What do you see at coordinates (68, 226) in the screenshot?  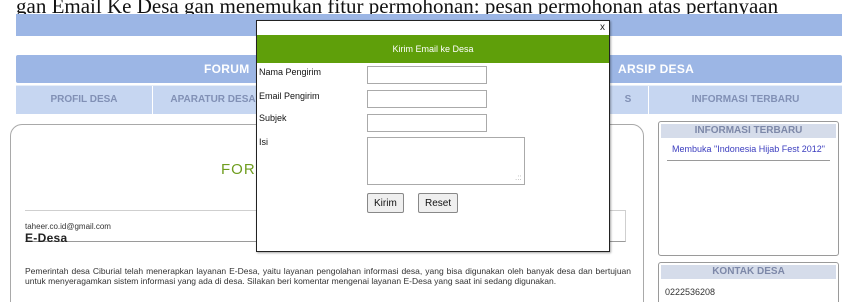 I see `post-author-email: taheer.co.id@gmail.com` at bounding box center [68, 226].